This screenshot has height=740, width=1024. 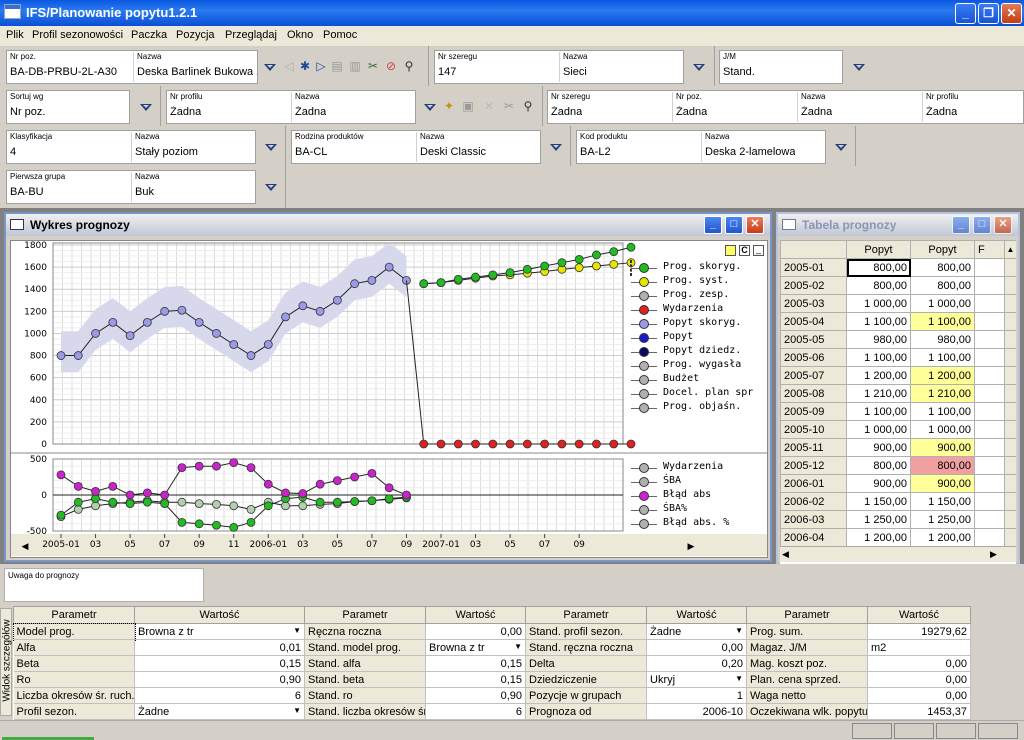 I want to click on demand-adjusted-cell: 1 250,00, so click(x=942, y=519).